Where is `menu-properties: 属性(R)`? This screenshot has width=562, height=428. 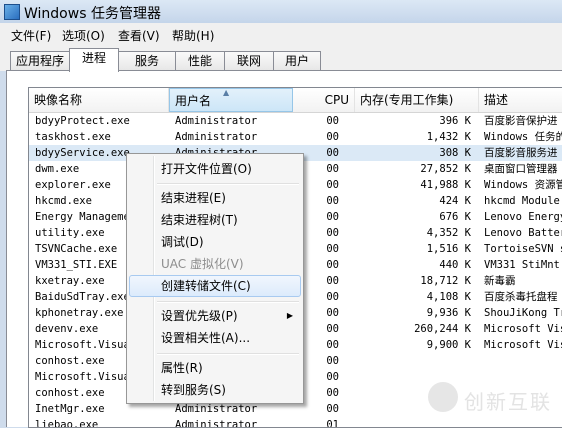
menu-properties: 属性(R) is located at coordinates (215, 368).